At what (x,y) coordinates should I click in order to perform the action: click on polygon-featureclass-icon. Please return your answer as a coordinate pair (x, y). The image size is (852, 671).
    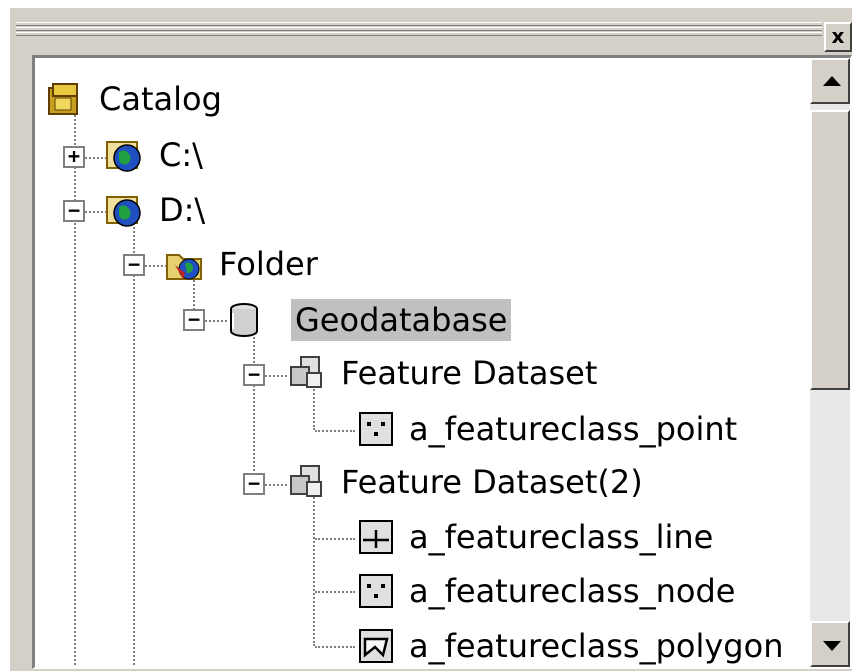
    Looking at the image, I should click on (376, 646).